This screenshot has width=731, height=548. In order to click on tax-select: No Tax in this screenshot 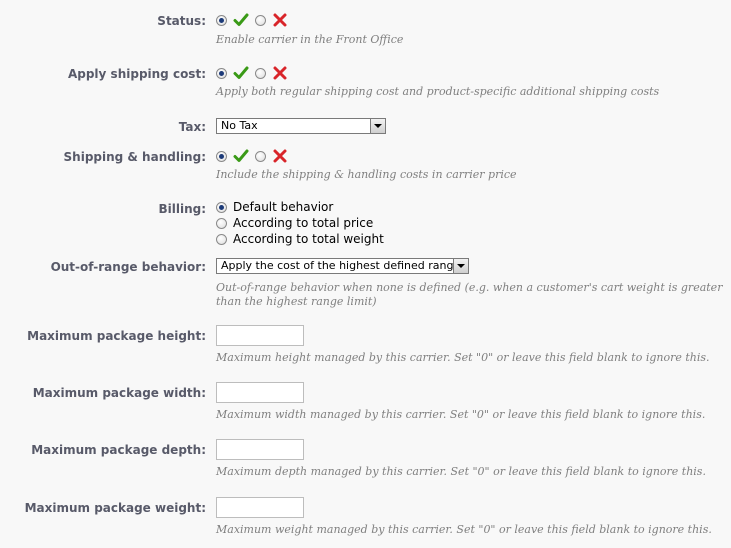, I will do `click(301, 126)`.